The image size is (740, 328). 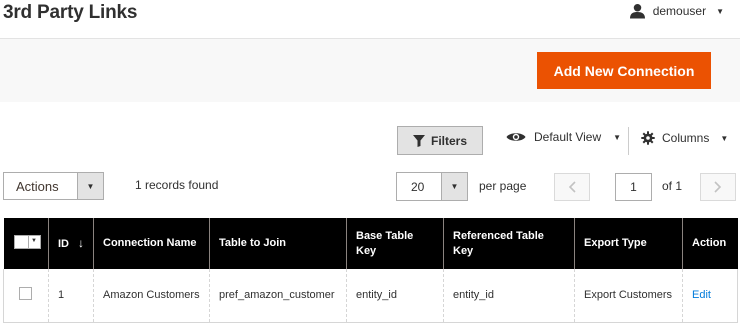 I want to click on add-new-connection-button: Add New Connection, so click(x=624, y=70).